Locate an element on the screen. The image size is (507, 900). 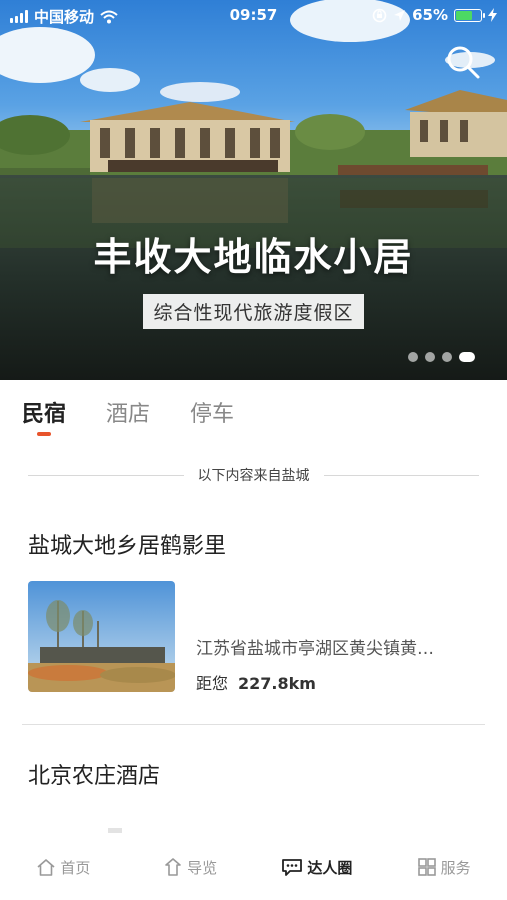
nav-experts-label: 达人圈 is located at coordinates (330, 867).